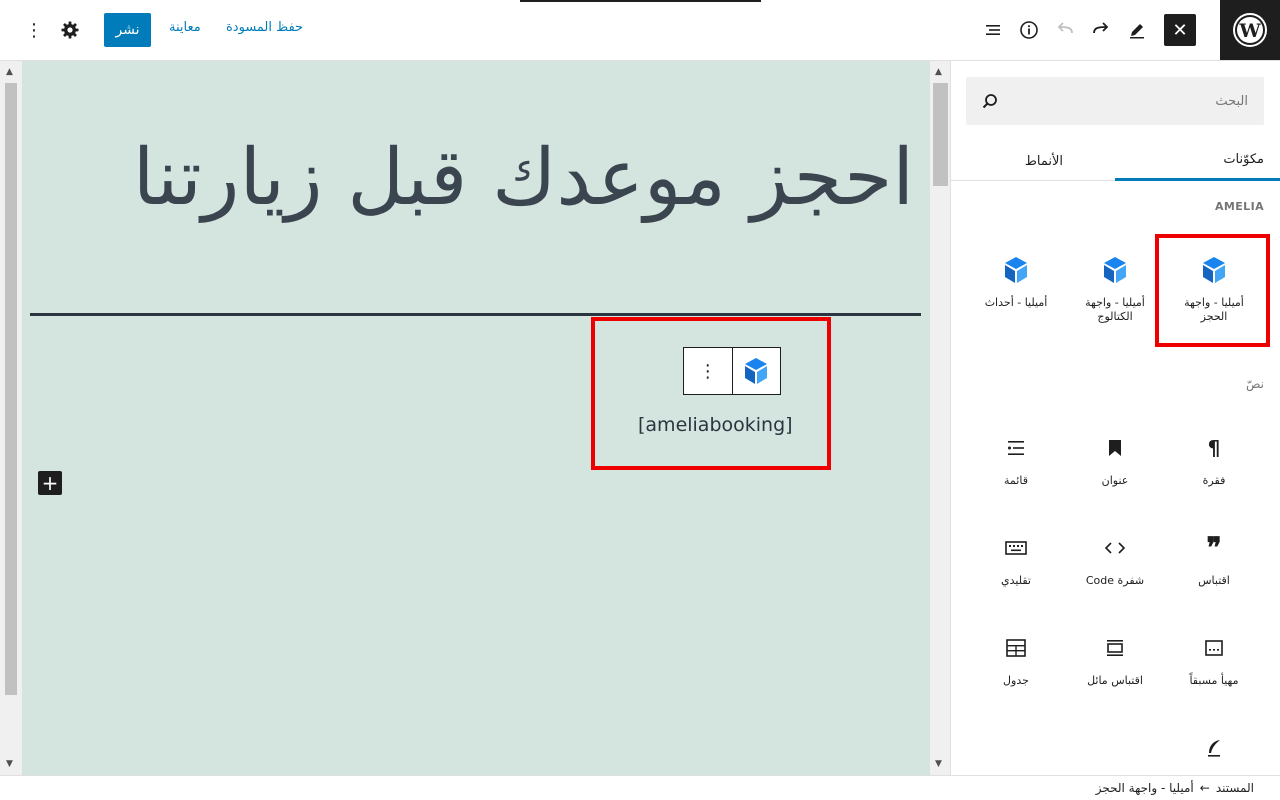 The height and width of the screenshot is (800, 1280). Describe the element at coordinates (1115, 680) in the screenshot. I see `block-label: اقتباس مائل` at that location.